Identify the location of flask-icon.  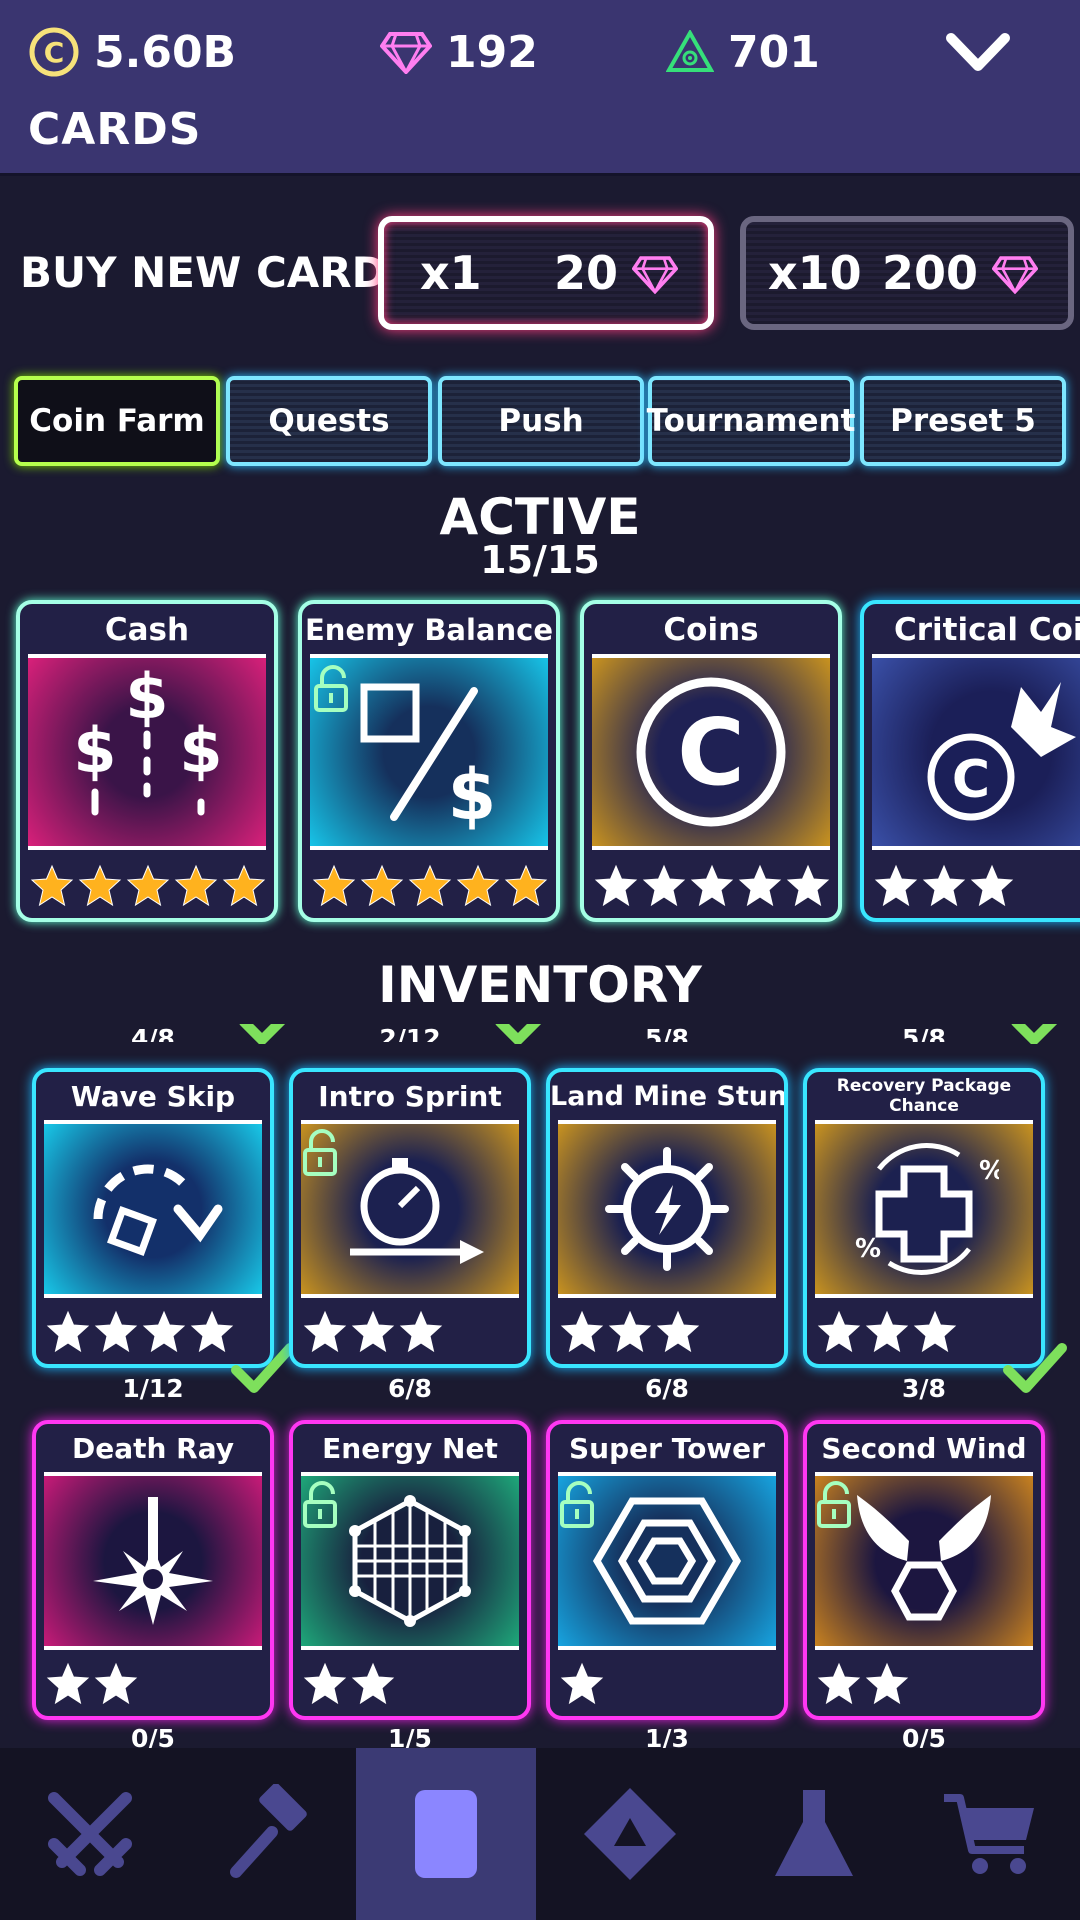
(814, 1833).